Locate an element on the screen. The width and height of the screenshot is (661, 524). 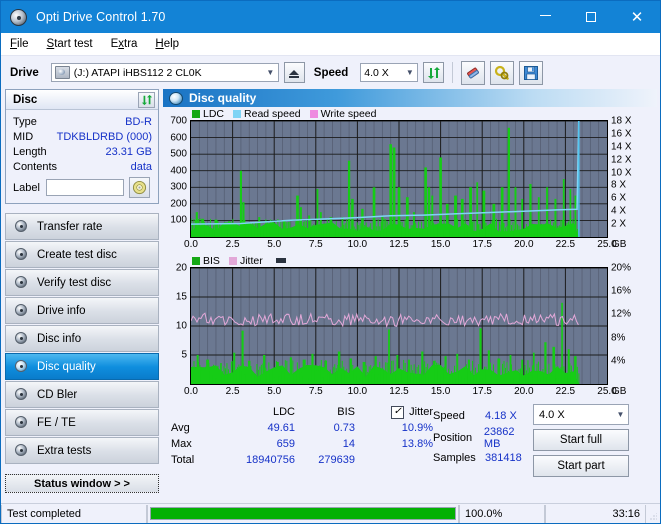
x-tick-label: 2.5 is located at coordinates (232, 244).